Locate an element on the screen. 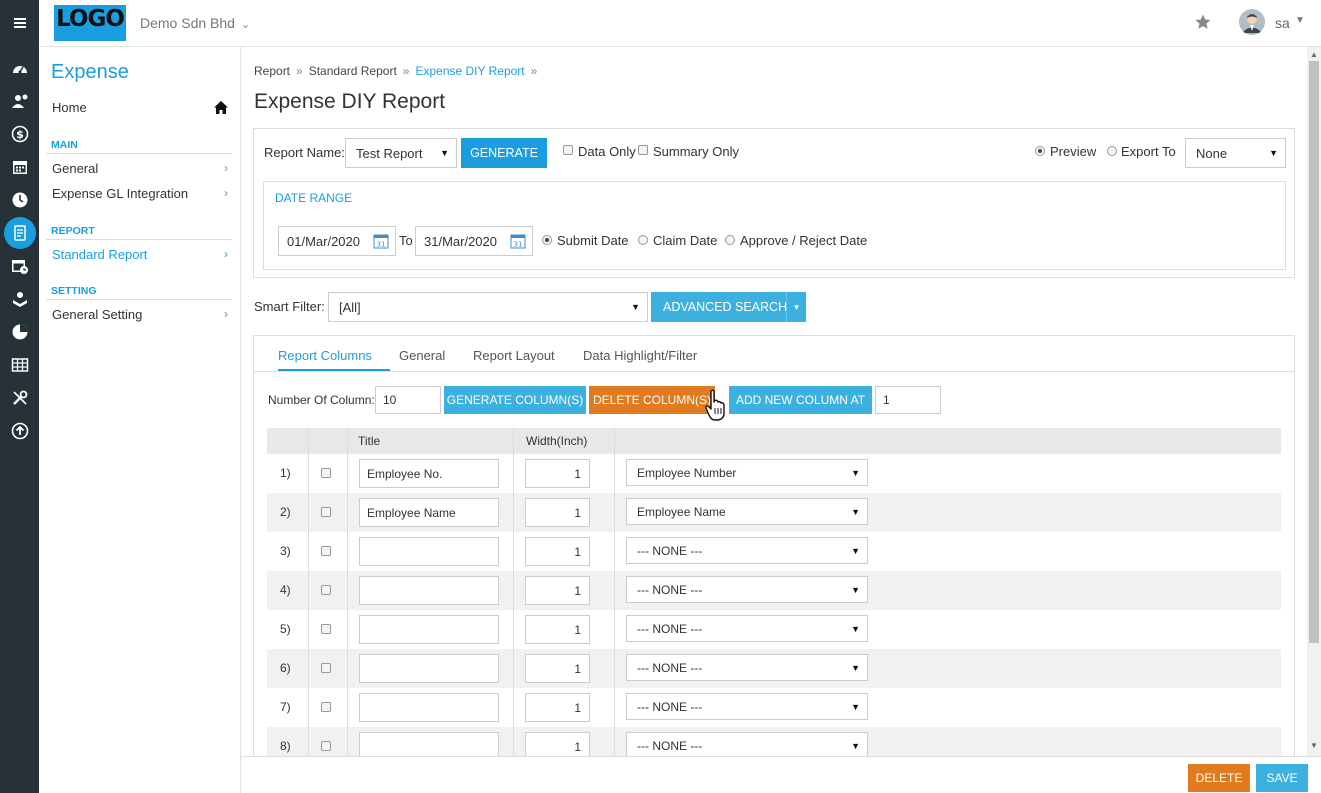 The image size is (1321, 793). scroll-up-icon: ▲ is located at coordinates (1314, 54).